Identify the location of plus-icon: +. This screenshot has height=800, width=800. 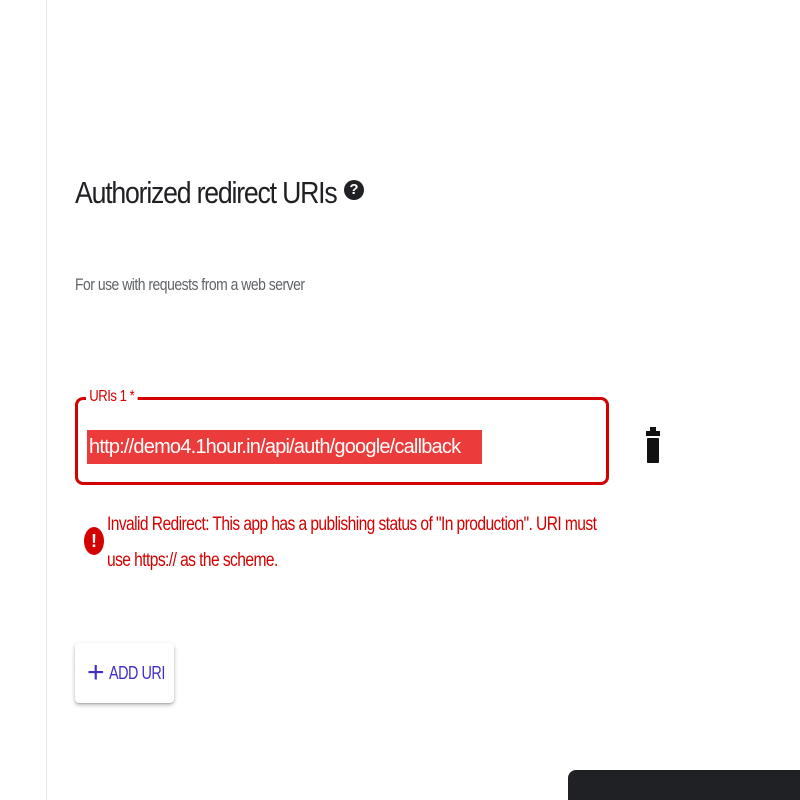
(96, 672).